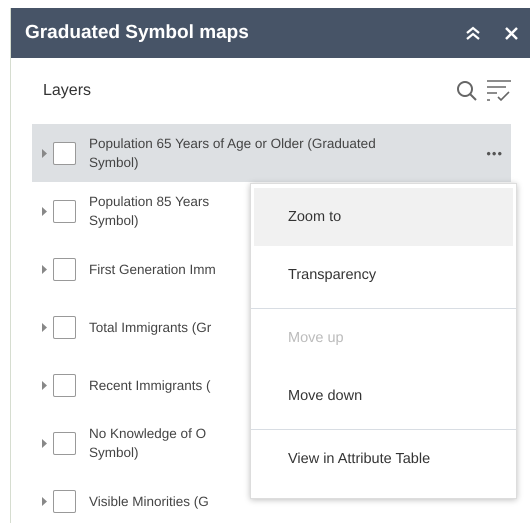  Describe the element at coordinates (150, 327) in the screenshot. I see `layer-name: Total Immigrants (Gr` at that location.